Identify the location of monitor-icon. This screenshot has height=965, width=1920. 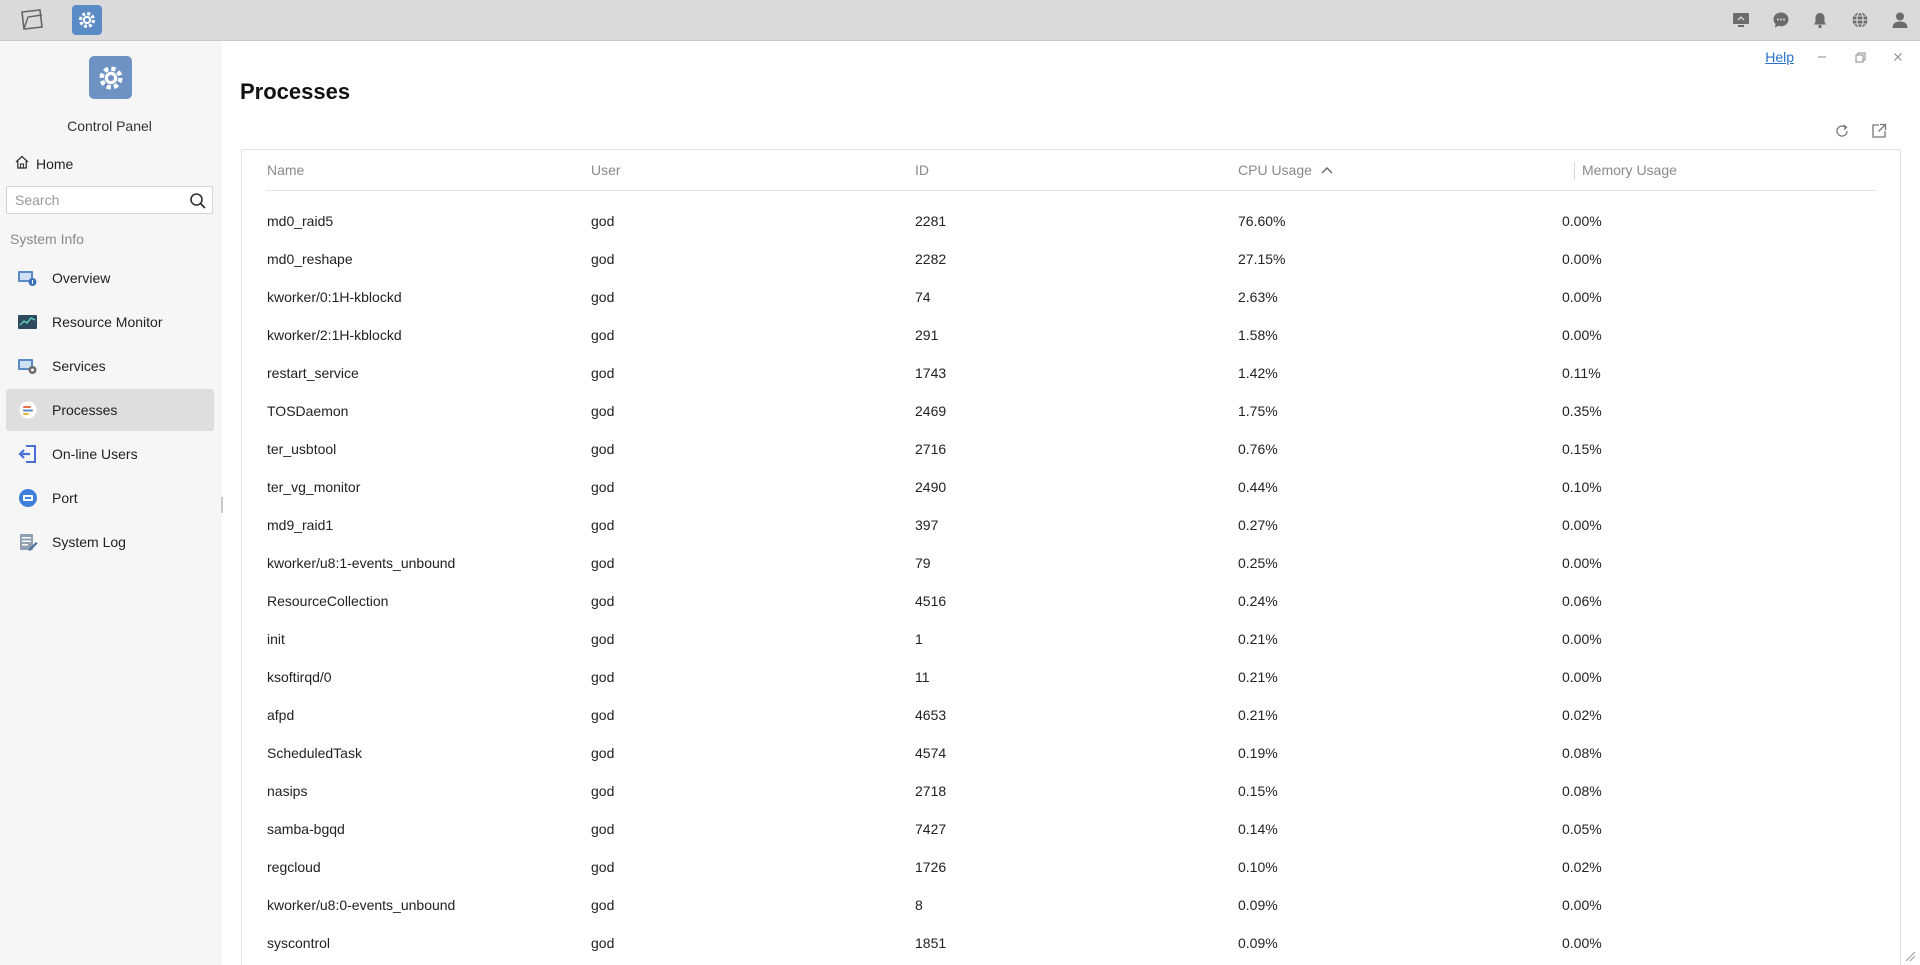
(1741, 20).